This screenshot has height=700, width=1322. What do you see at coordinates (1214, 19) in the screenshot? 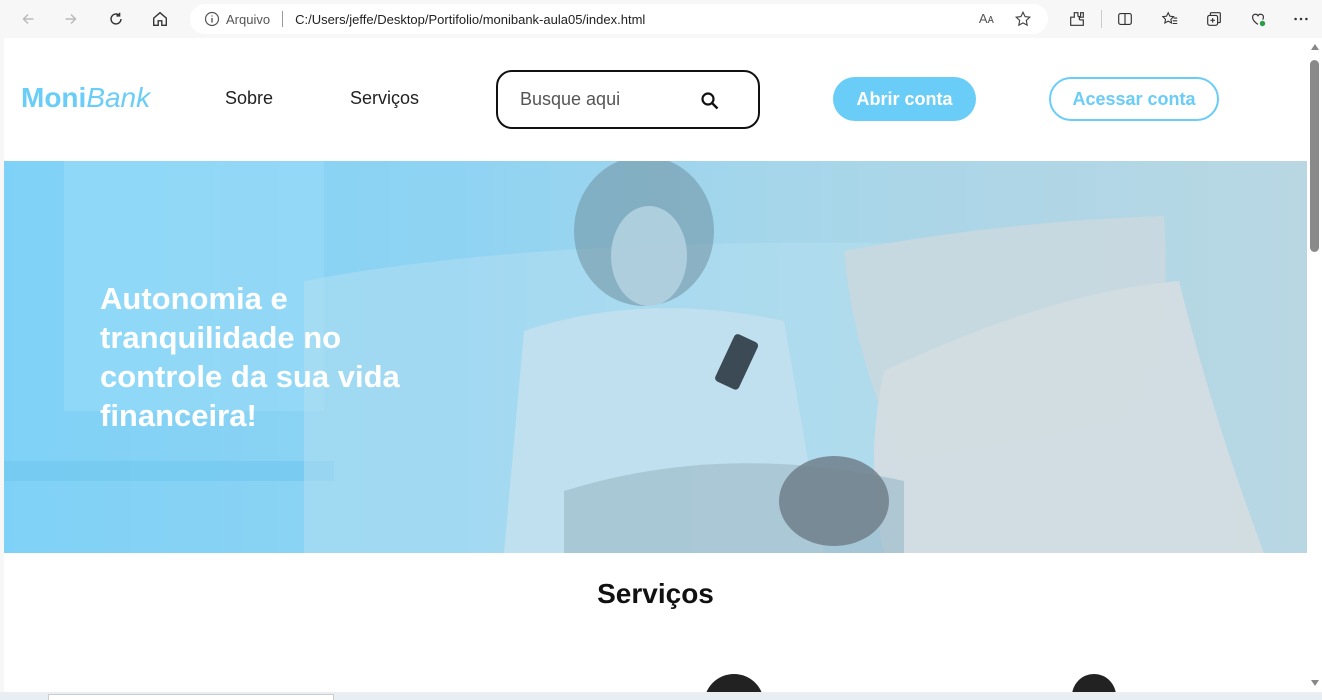
I see `collections-icon` at bounding box center [1214, 19].